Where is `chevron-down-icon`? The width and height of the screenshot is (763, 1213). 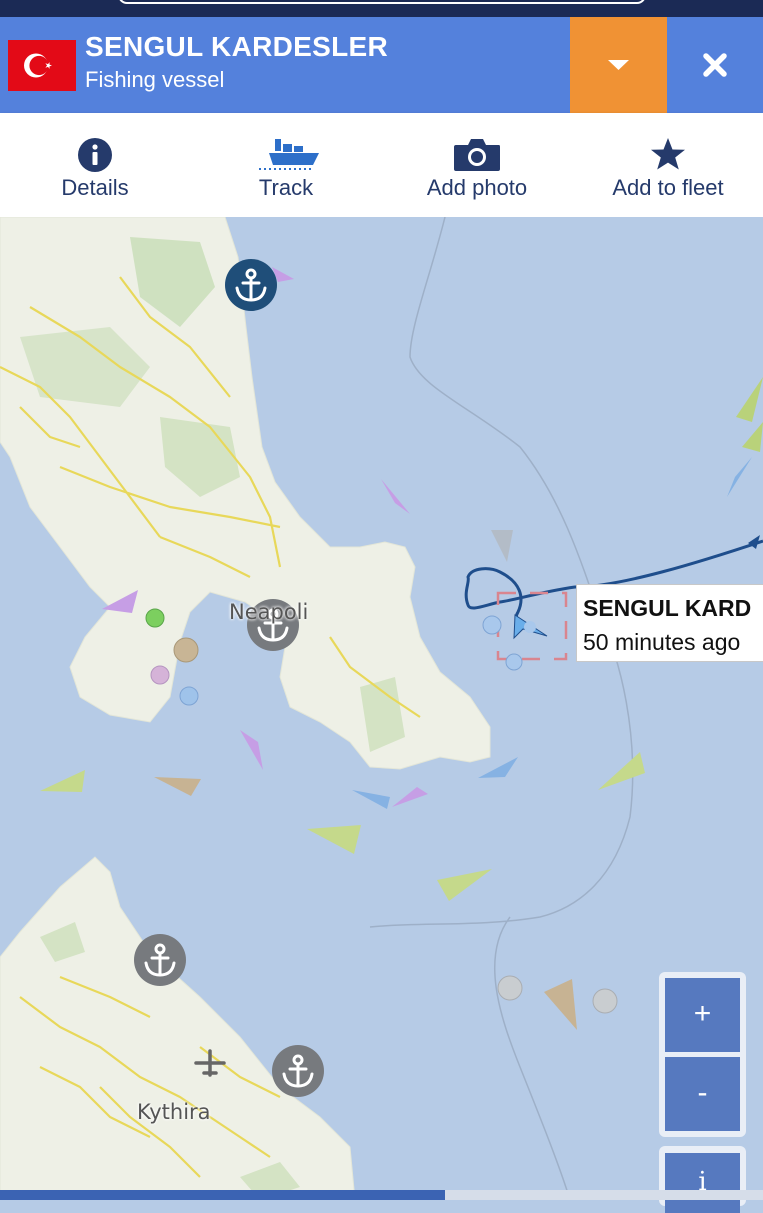
chevron-down-icon is located at coordinates (618, 65).